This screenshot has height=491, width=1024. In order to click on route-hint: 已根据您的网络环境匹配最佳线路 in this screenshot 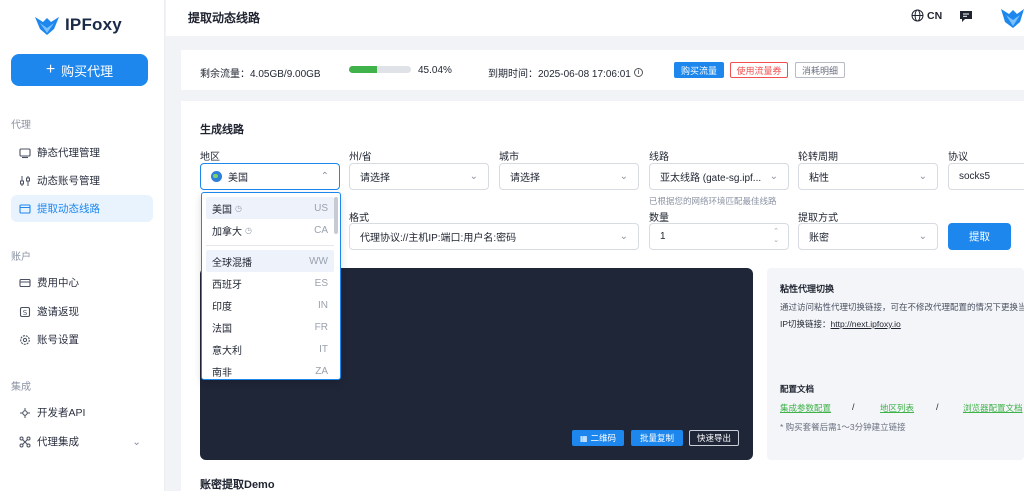, I will do `click(713, 201)`.